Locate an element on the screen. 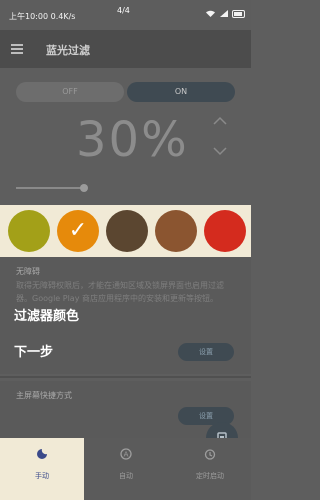  toggle-off-button: OFF is located at coordinates (70, 92).